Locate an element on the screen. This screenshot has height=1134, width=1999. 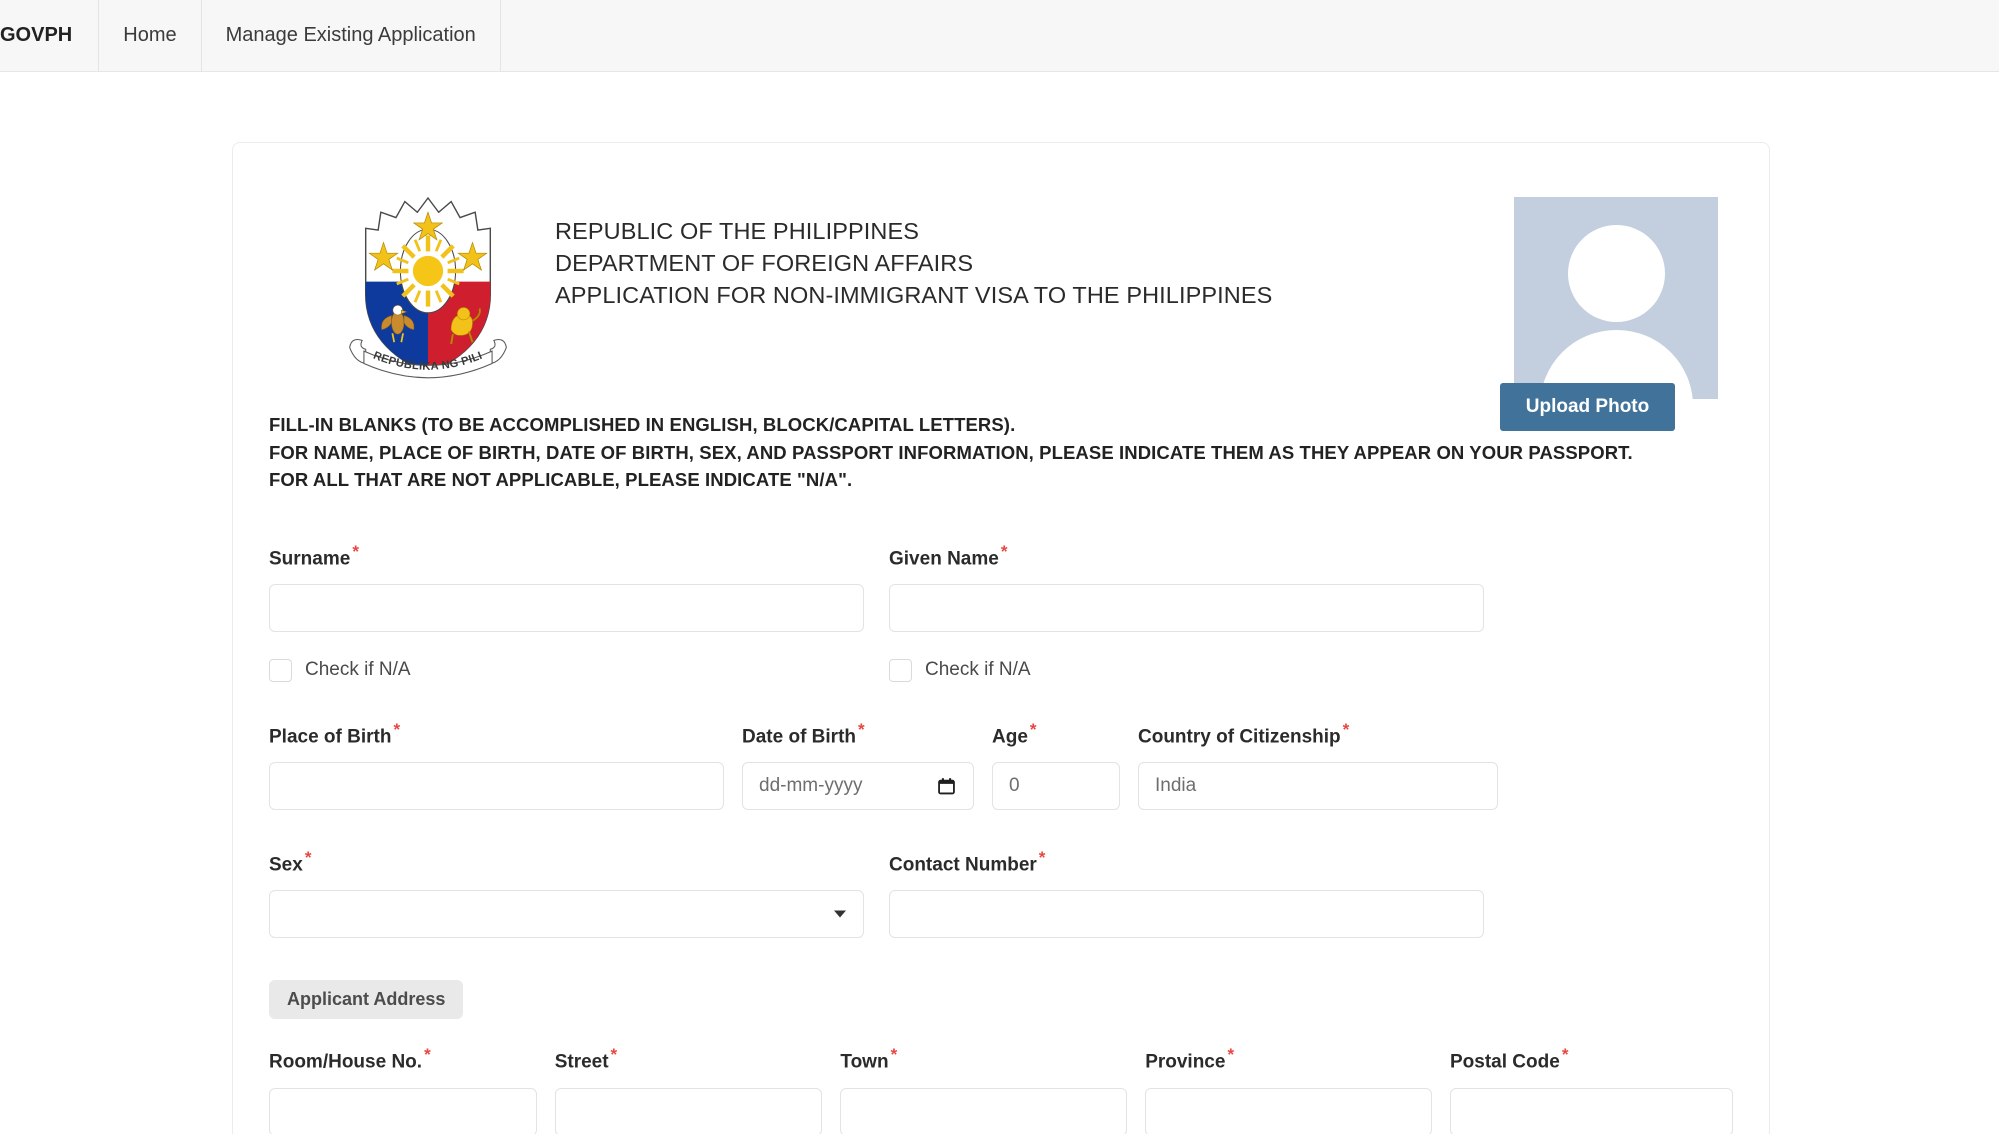
contact-number-label: Contact Number * is located at coordinates (1186, 862).